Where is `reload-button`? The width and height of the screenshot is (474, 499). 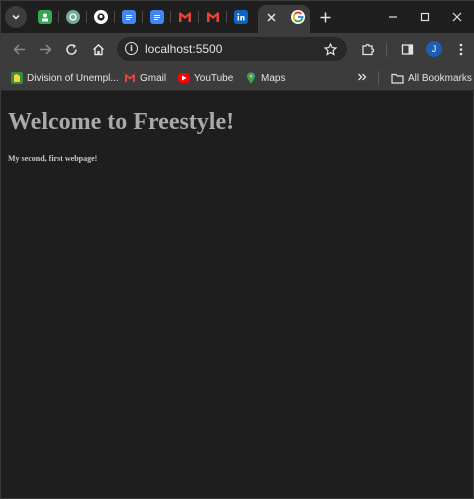 reload-button is located at coordinates (71, 49).